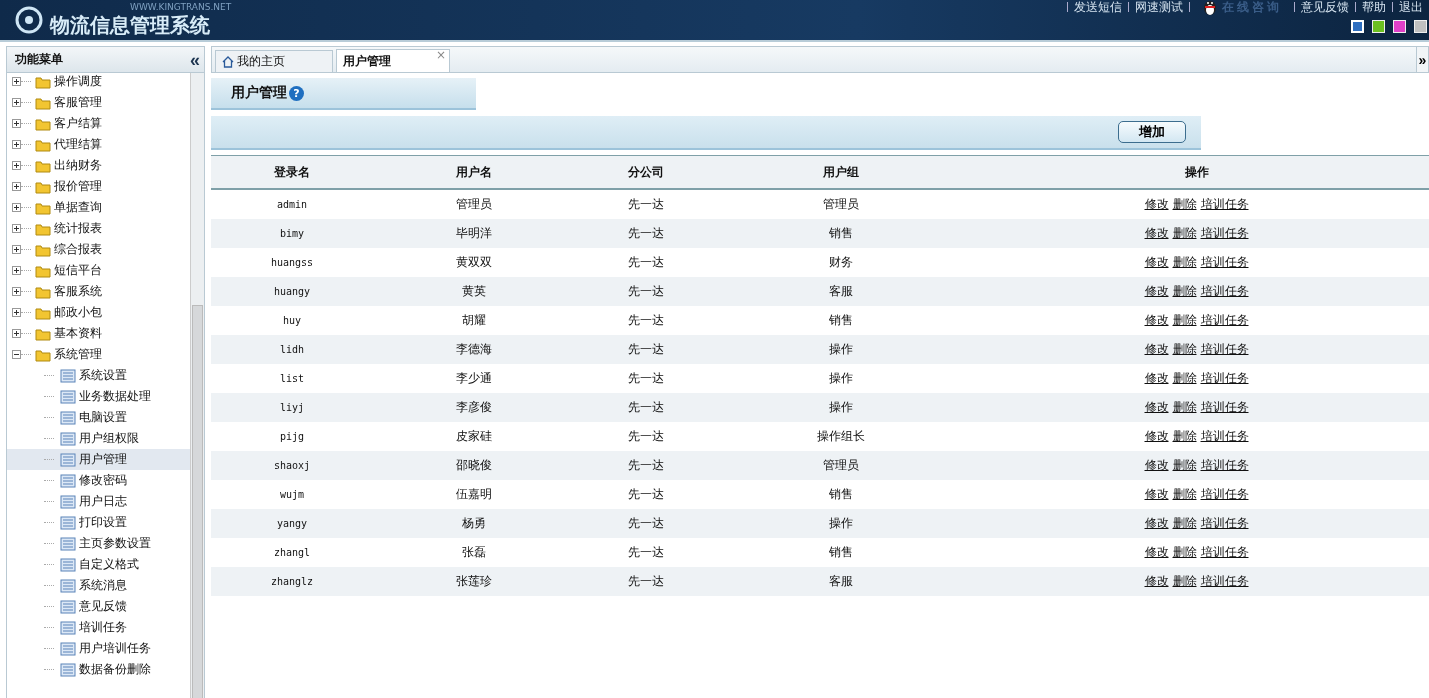  What do you see at coordinates (98, 186) in the screenshot?
I see `tree-item: 报价管理` at bounding box center [98, 186].